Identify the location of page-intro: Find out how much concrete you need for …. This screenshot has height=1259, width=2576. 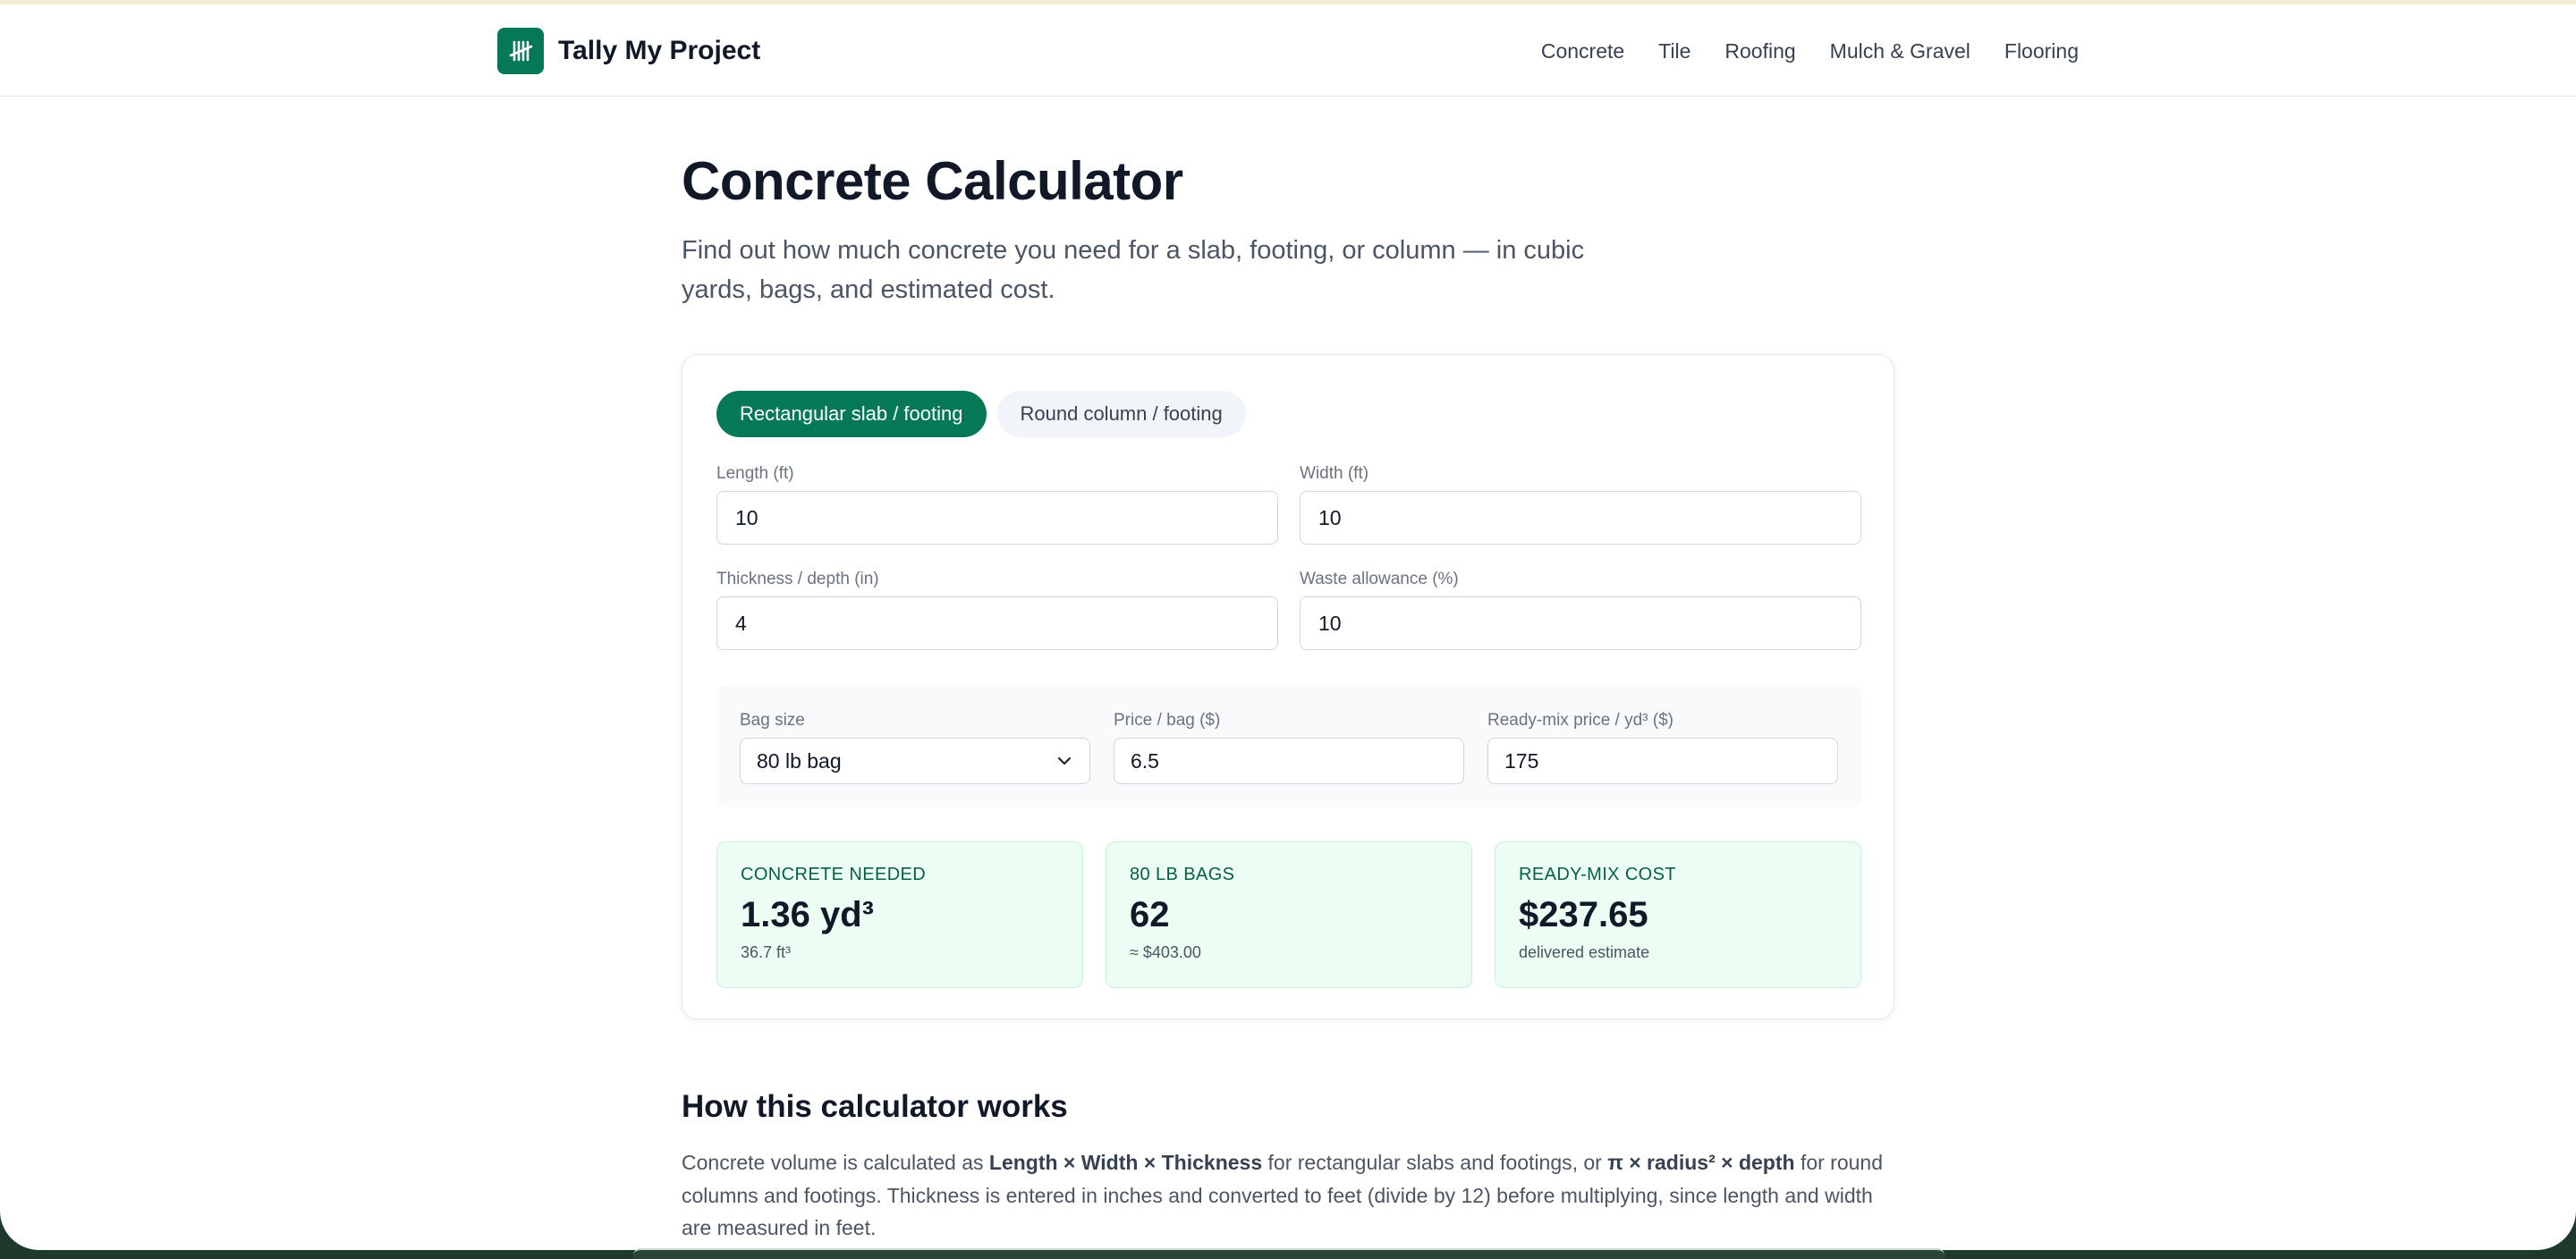
(1133, 270).